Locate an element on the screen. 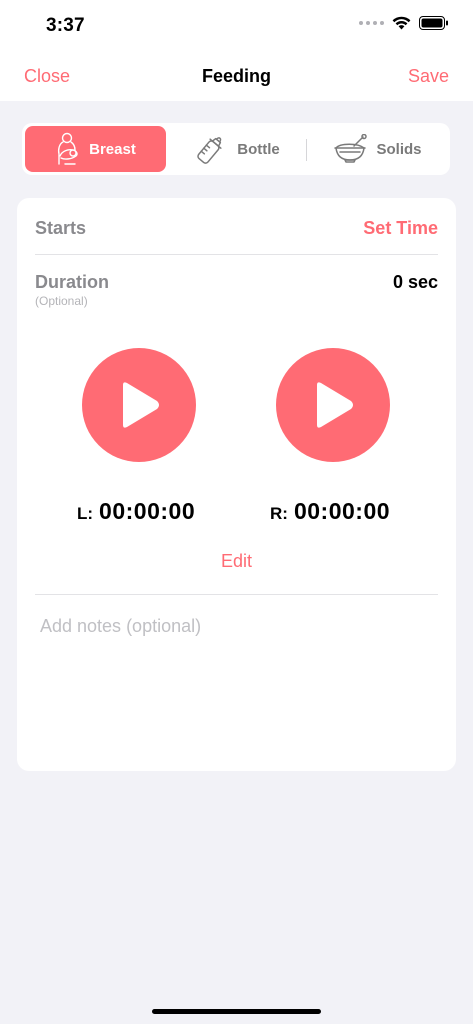 The height and width of the screenshot is (1024, 473). duration-optional-hint: (Optional) is located at coordinates (61, 301).